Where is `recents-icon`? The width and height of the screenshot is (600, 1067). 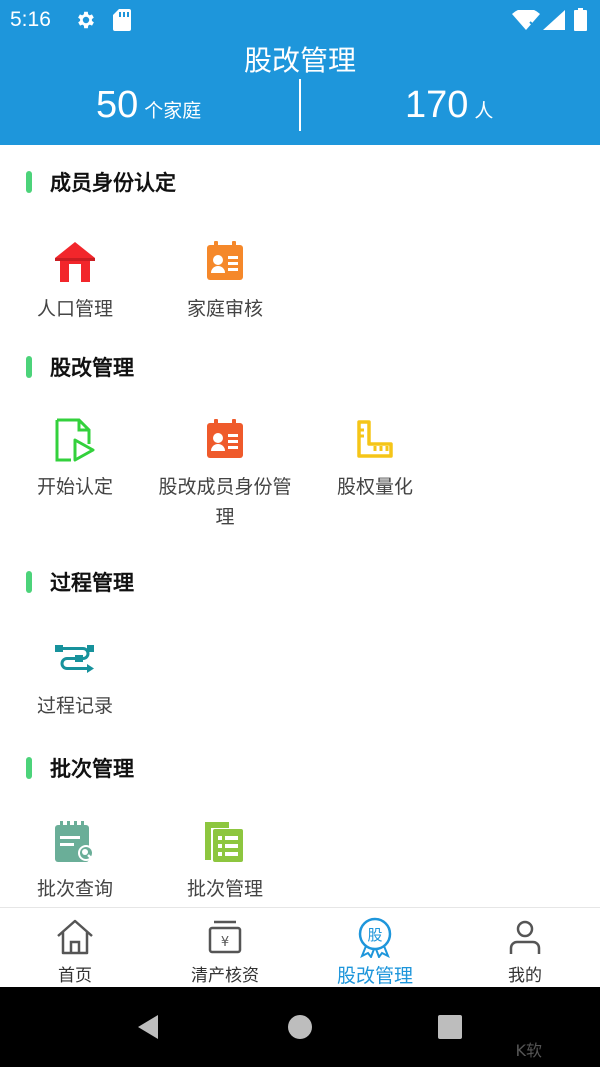
recents-icon is located at coordinates (450, 1027).